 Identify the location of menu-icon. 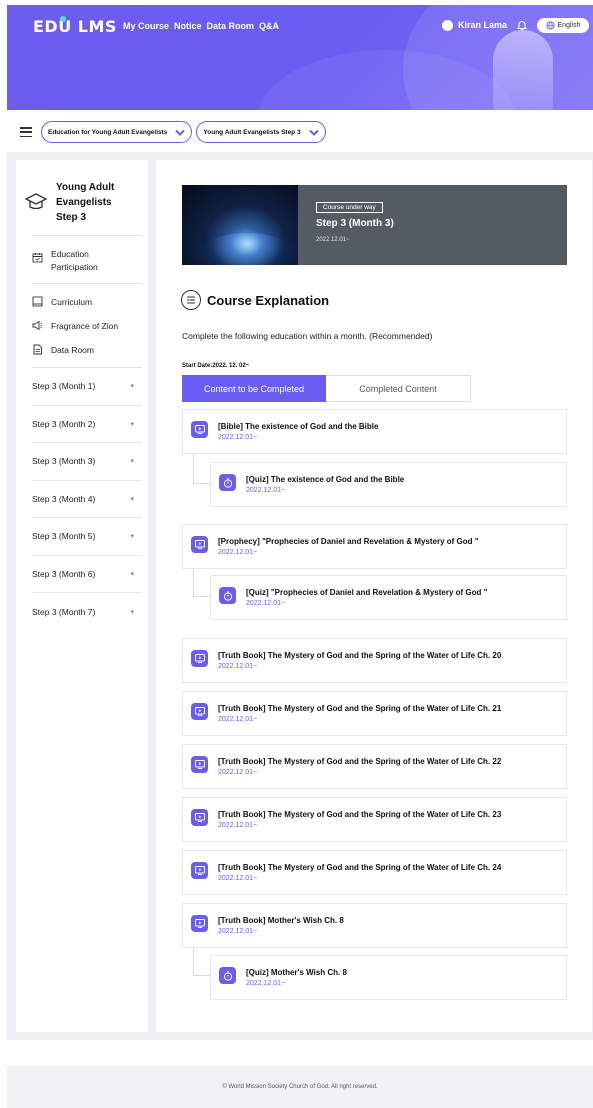
(26, 132).